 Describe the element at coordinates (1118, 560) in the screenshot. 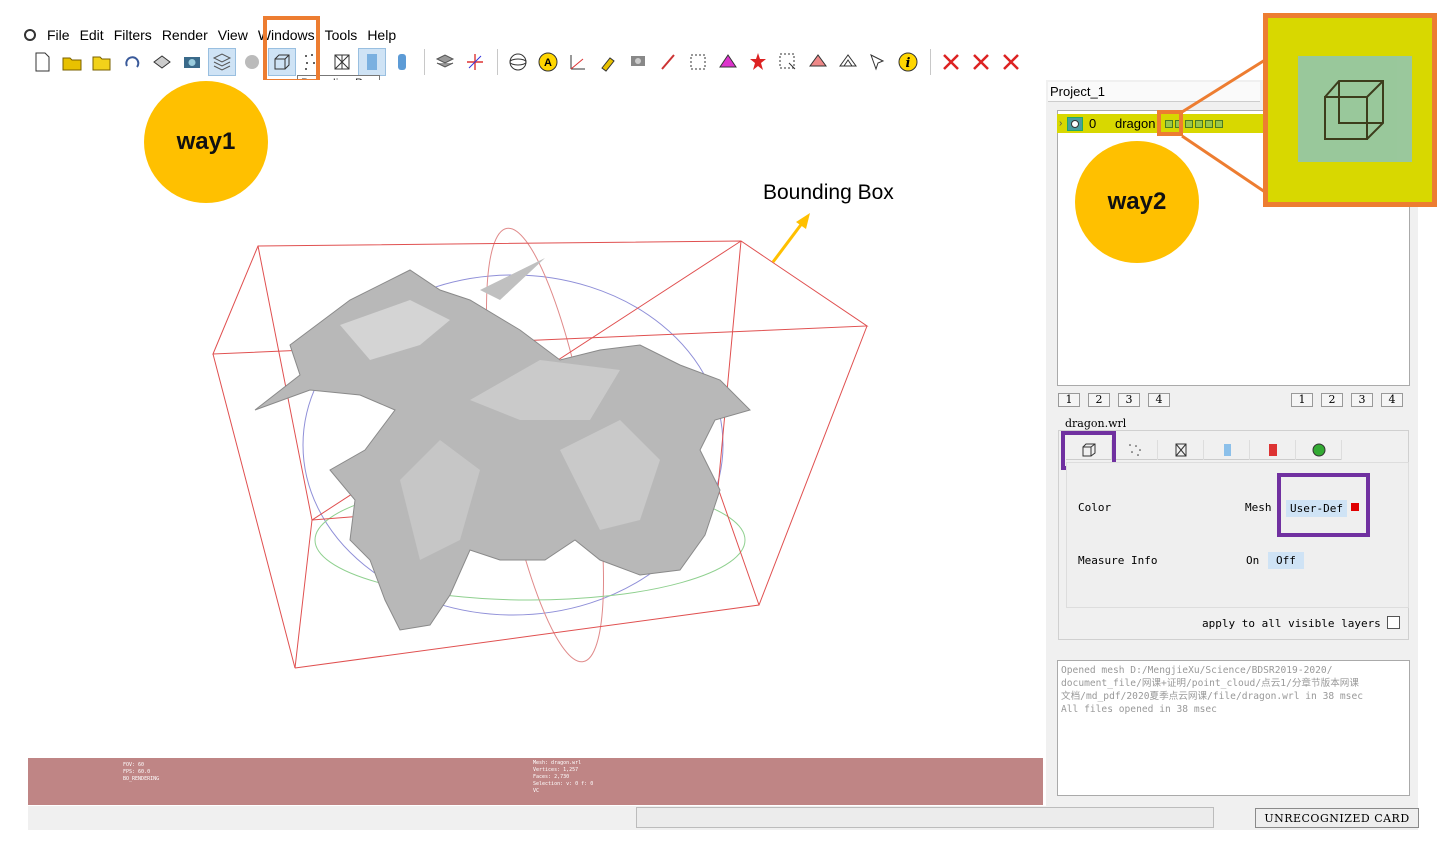

I see `measure-info-label: Measure Info` at that location.